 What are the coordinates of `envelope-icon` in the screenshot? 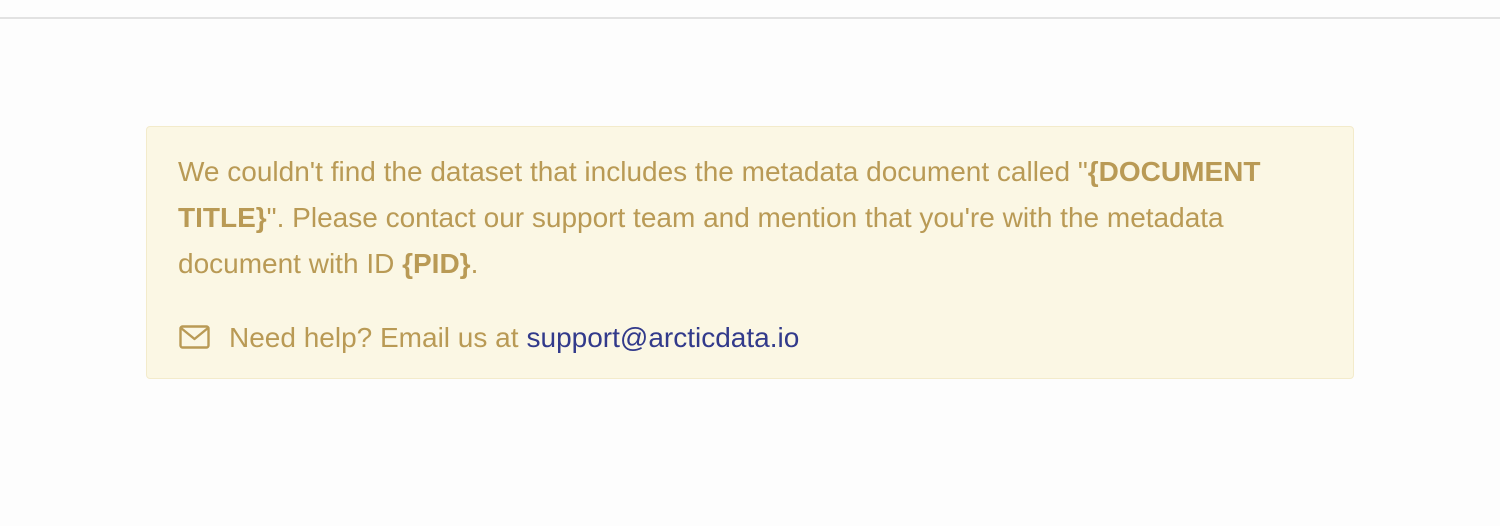 It's located at (195, 338).